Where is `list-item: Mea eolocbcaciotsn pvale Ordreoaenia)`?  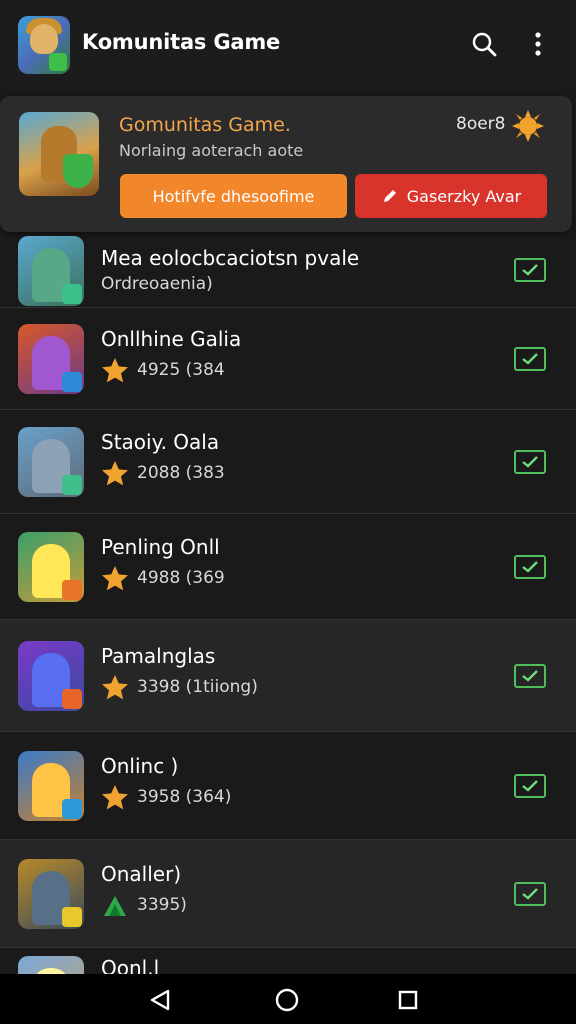
list-item: Mea eolocbcaciotsn pvale Ordreoaenia) is located at coordinates (288, 270).